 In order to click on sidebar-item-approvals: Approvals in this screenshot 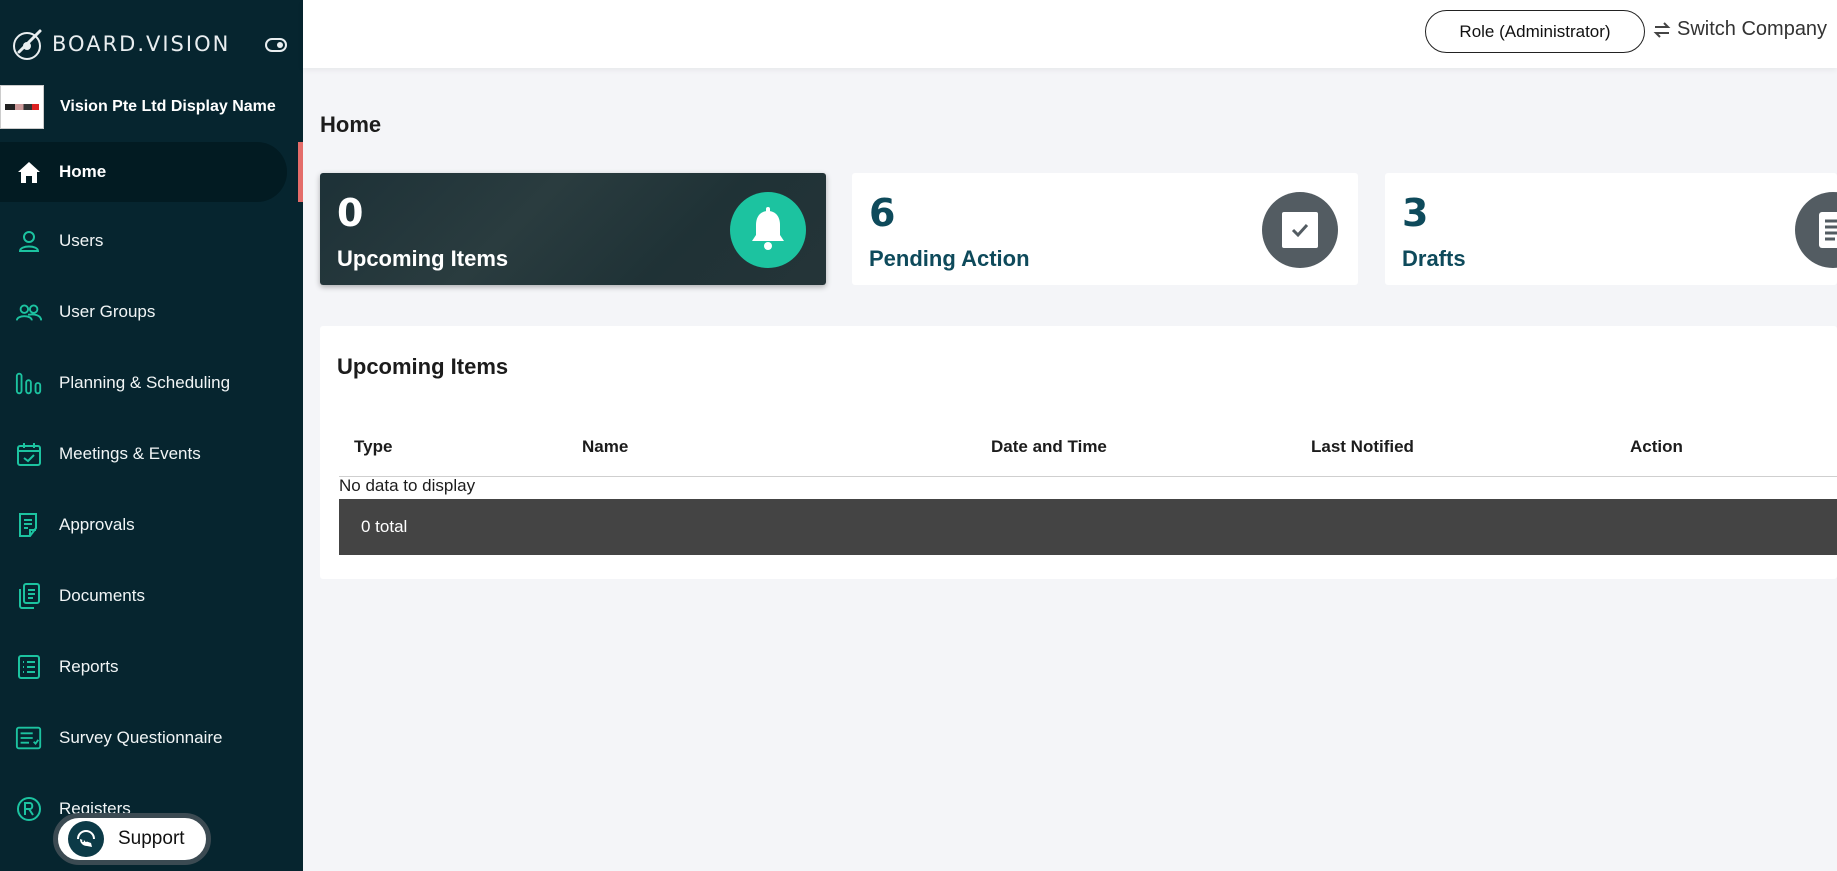, I will do `click(151, 524)`.